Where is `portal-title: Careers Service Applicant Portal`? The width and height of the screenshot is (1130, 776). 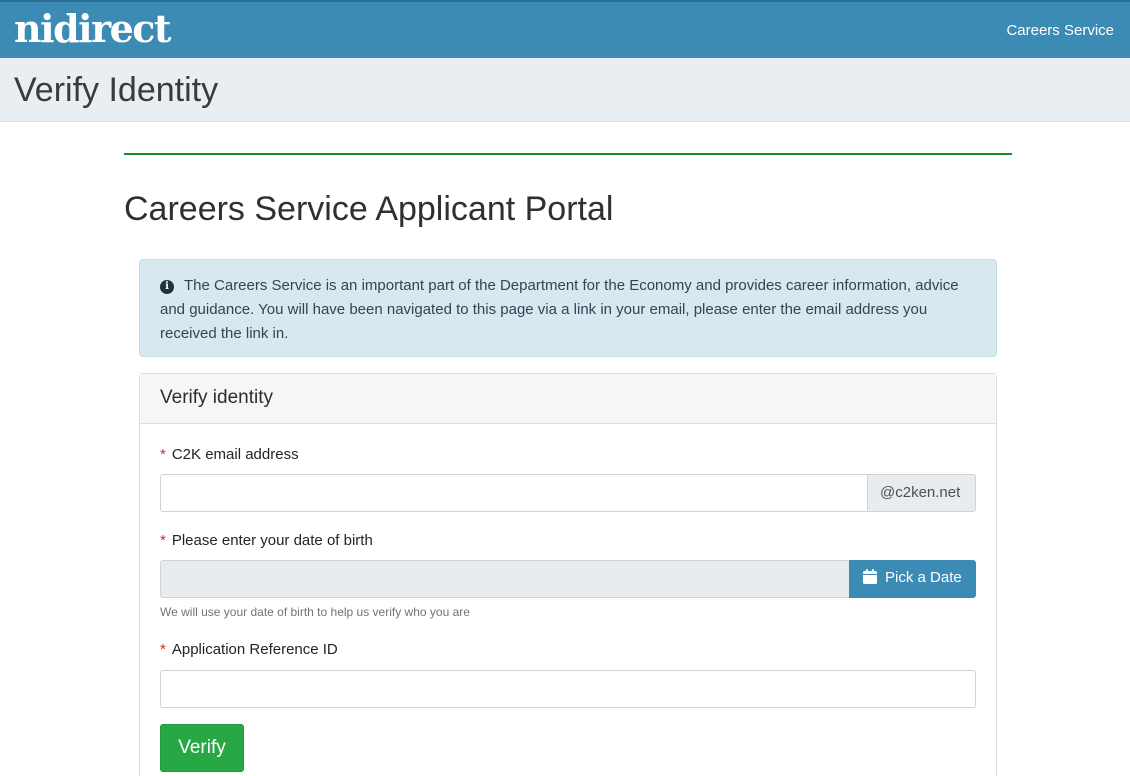 portal-title: Careers Service Applicant Portal is located at coordinates (369, 209).